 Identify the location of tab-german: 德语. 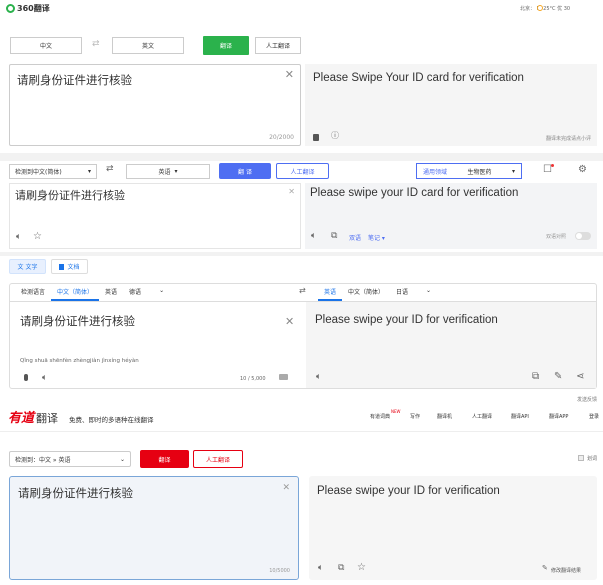
(135, 294).